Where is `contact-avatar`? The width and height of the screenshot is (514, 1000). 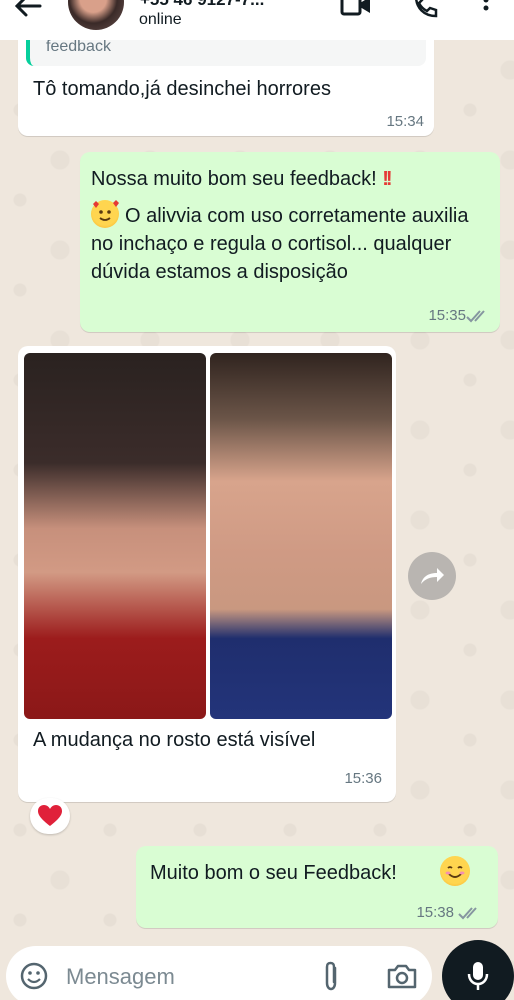 contact-avatar is located at coordinates (96, 15).